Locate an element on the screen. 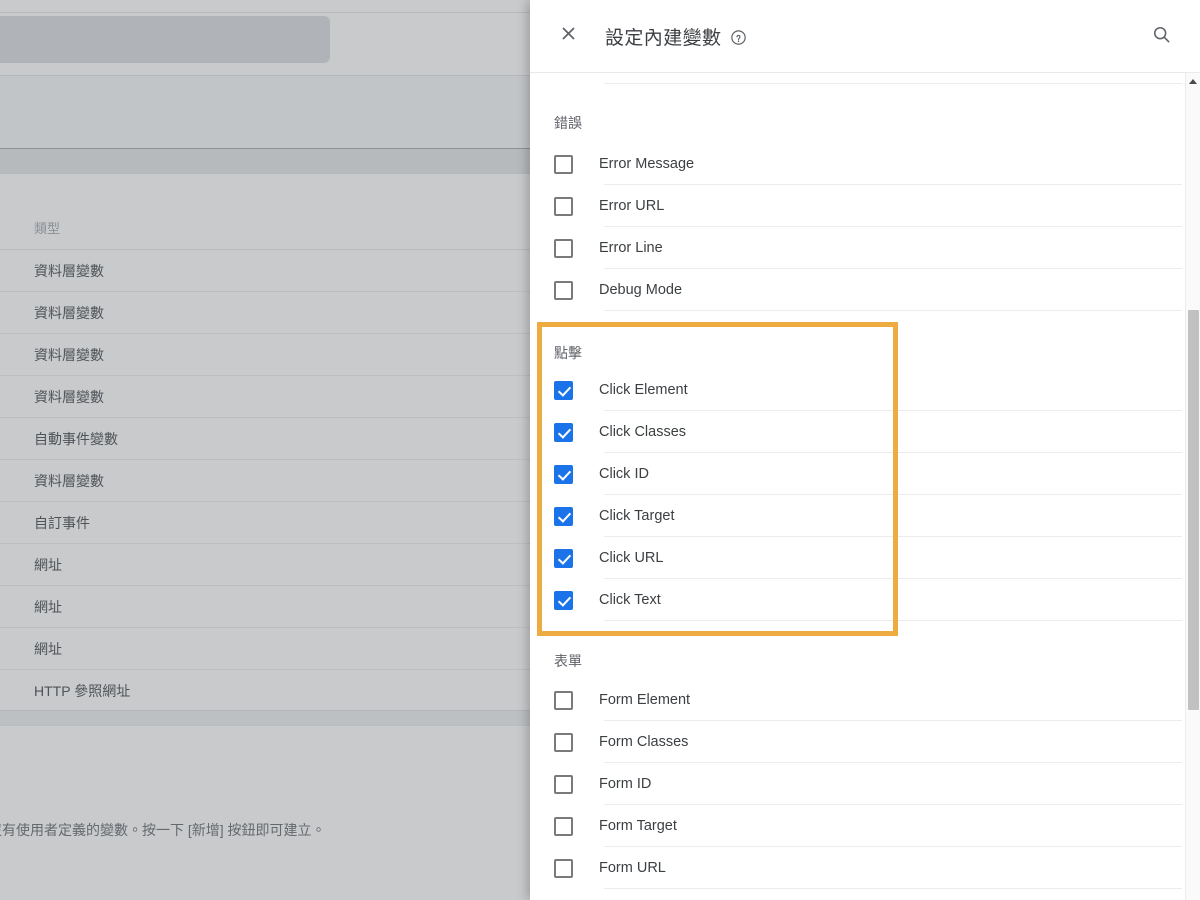 The image size is (1200, 900). checkbox-error-message is located at coordinates (563, 164).